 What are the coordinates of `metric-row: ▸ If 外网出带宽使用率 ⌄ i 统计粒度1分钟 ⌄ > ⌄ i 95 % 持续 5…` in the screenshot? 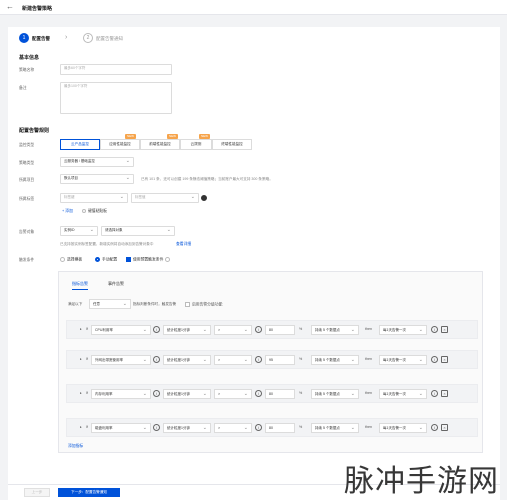 It's located at (272, 359).